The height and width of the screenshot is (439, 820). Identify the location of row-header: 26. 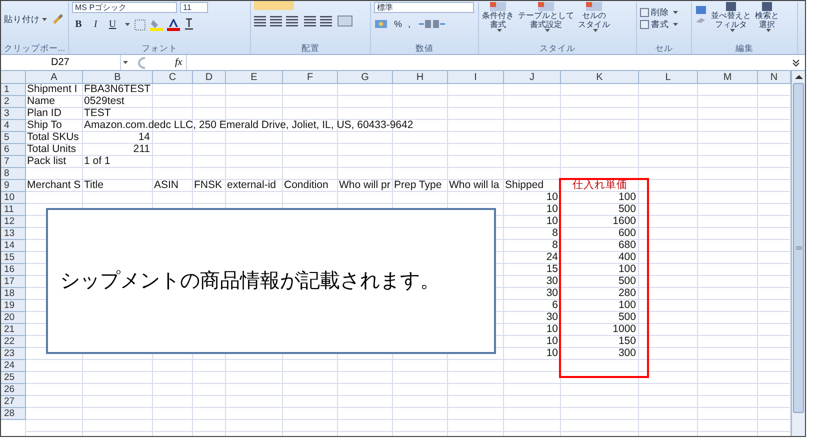
(13, 390).